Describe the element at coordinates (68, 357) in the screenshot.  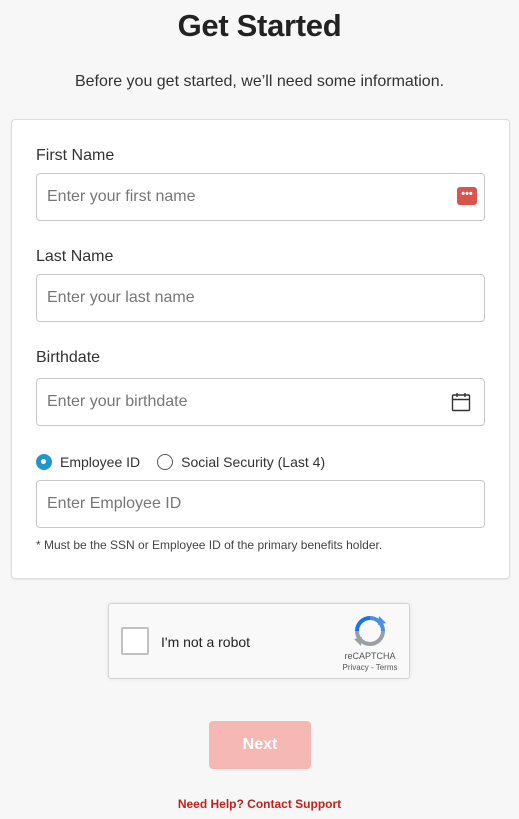
I see `birthdate-label: Birthdate` at that location.